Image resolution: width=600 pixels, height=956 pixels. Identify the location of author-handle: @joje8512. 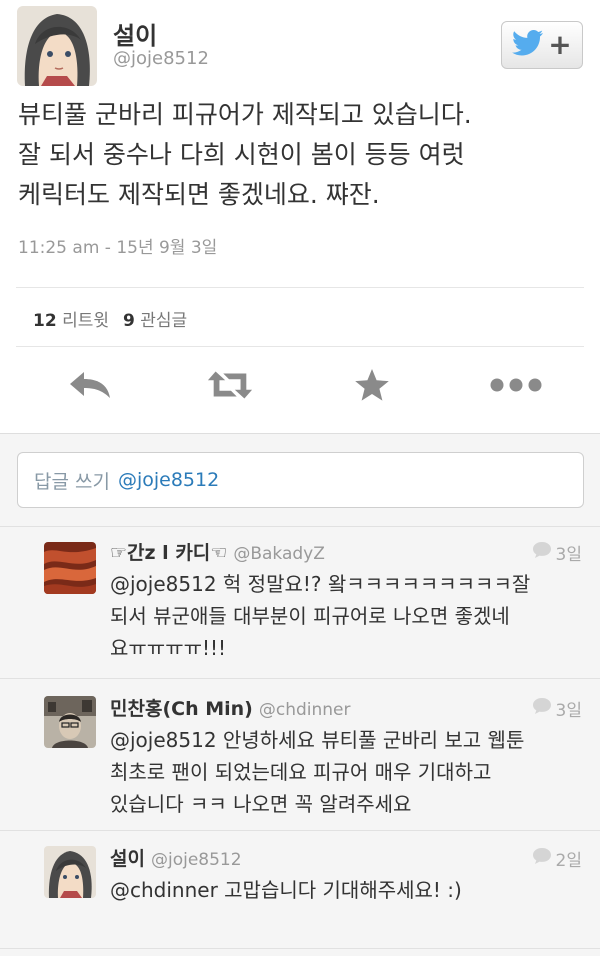
(161, 58).